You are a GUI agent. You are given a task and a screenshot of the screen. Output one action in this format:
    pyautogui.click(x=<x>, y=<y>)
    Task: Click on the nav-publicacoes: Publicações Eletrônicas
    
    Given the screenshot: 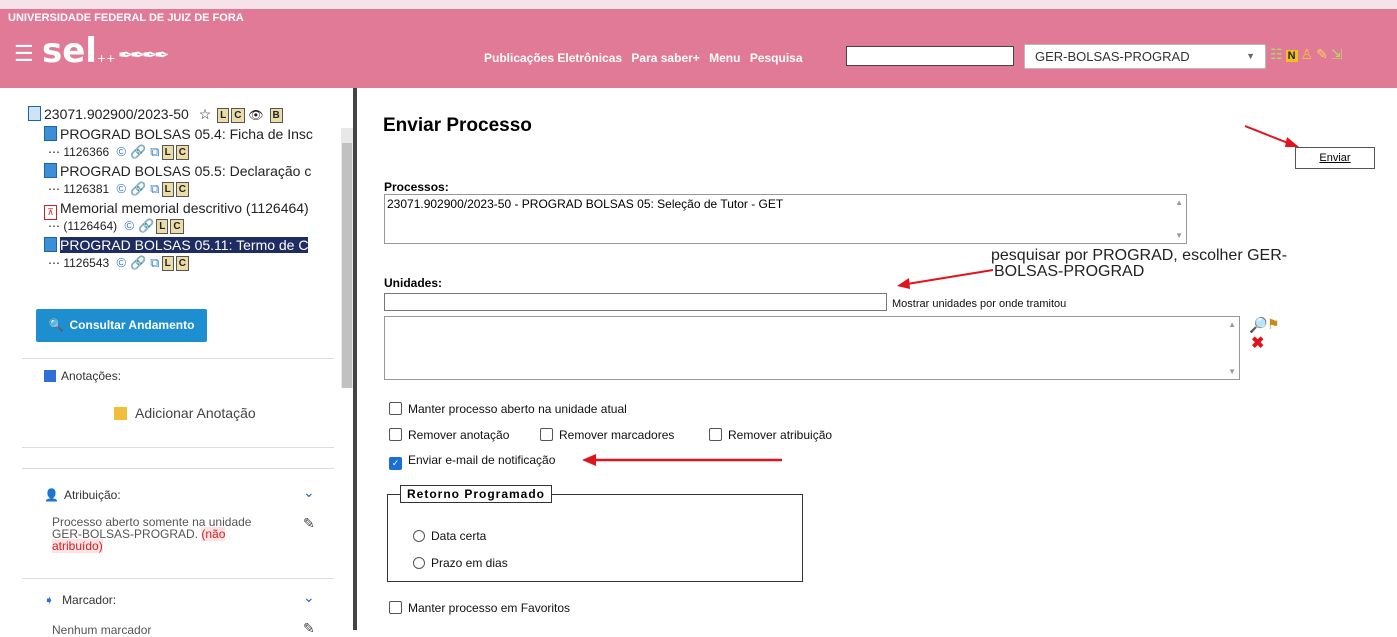 What is the action you would take?
    pyautogui.click(x=553, y=58)
    